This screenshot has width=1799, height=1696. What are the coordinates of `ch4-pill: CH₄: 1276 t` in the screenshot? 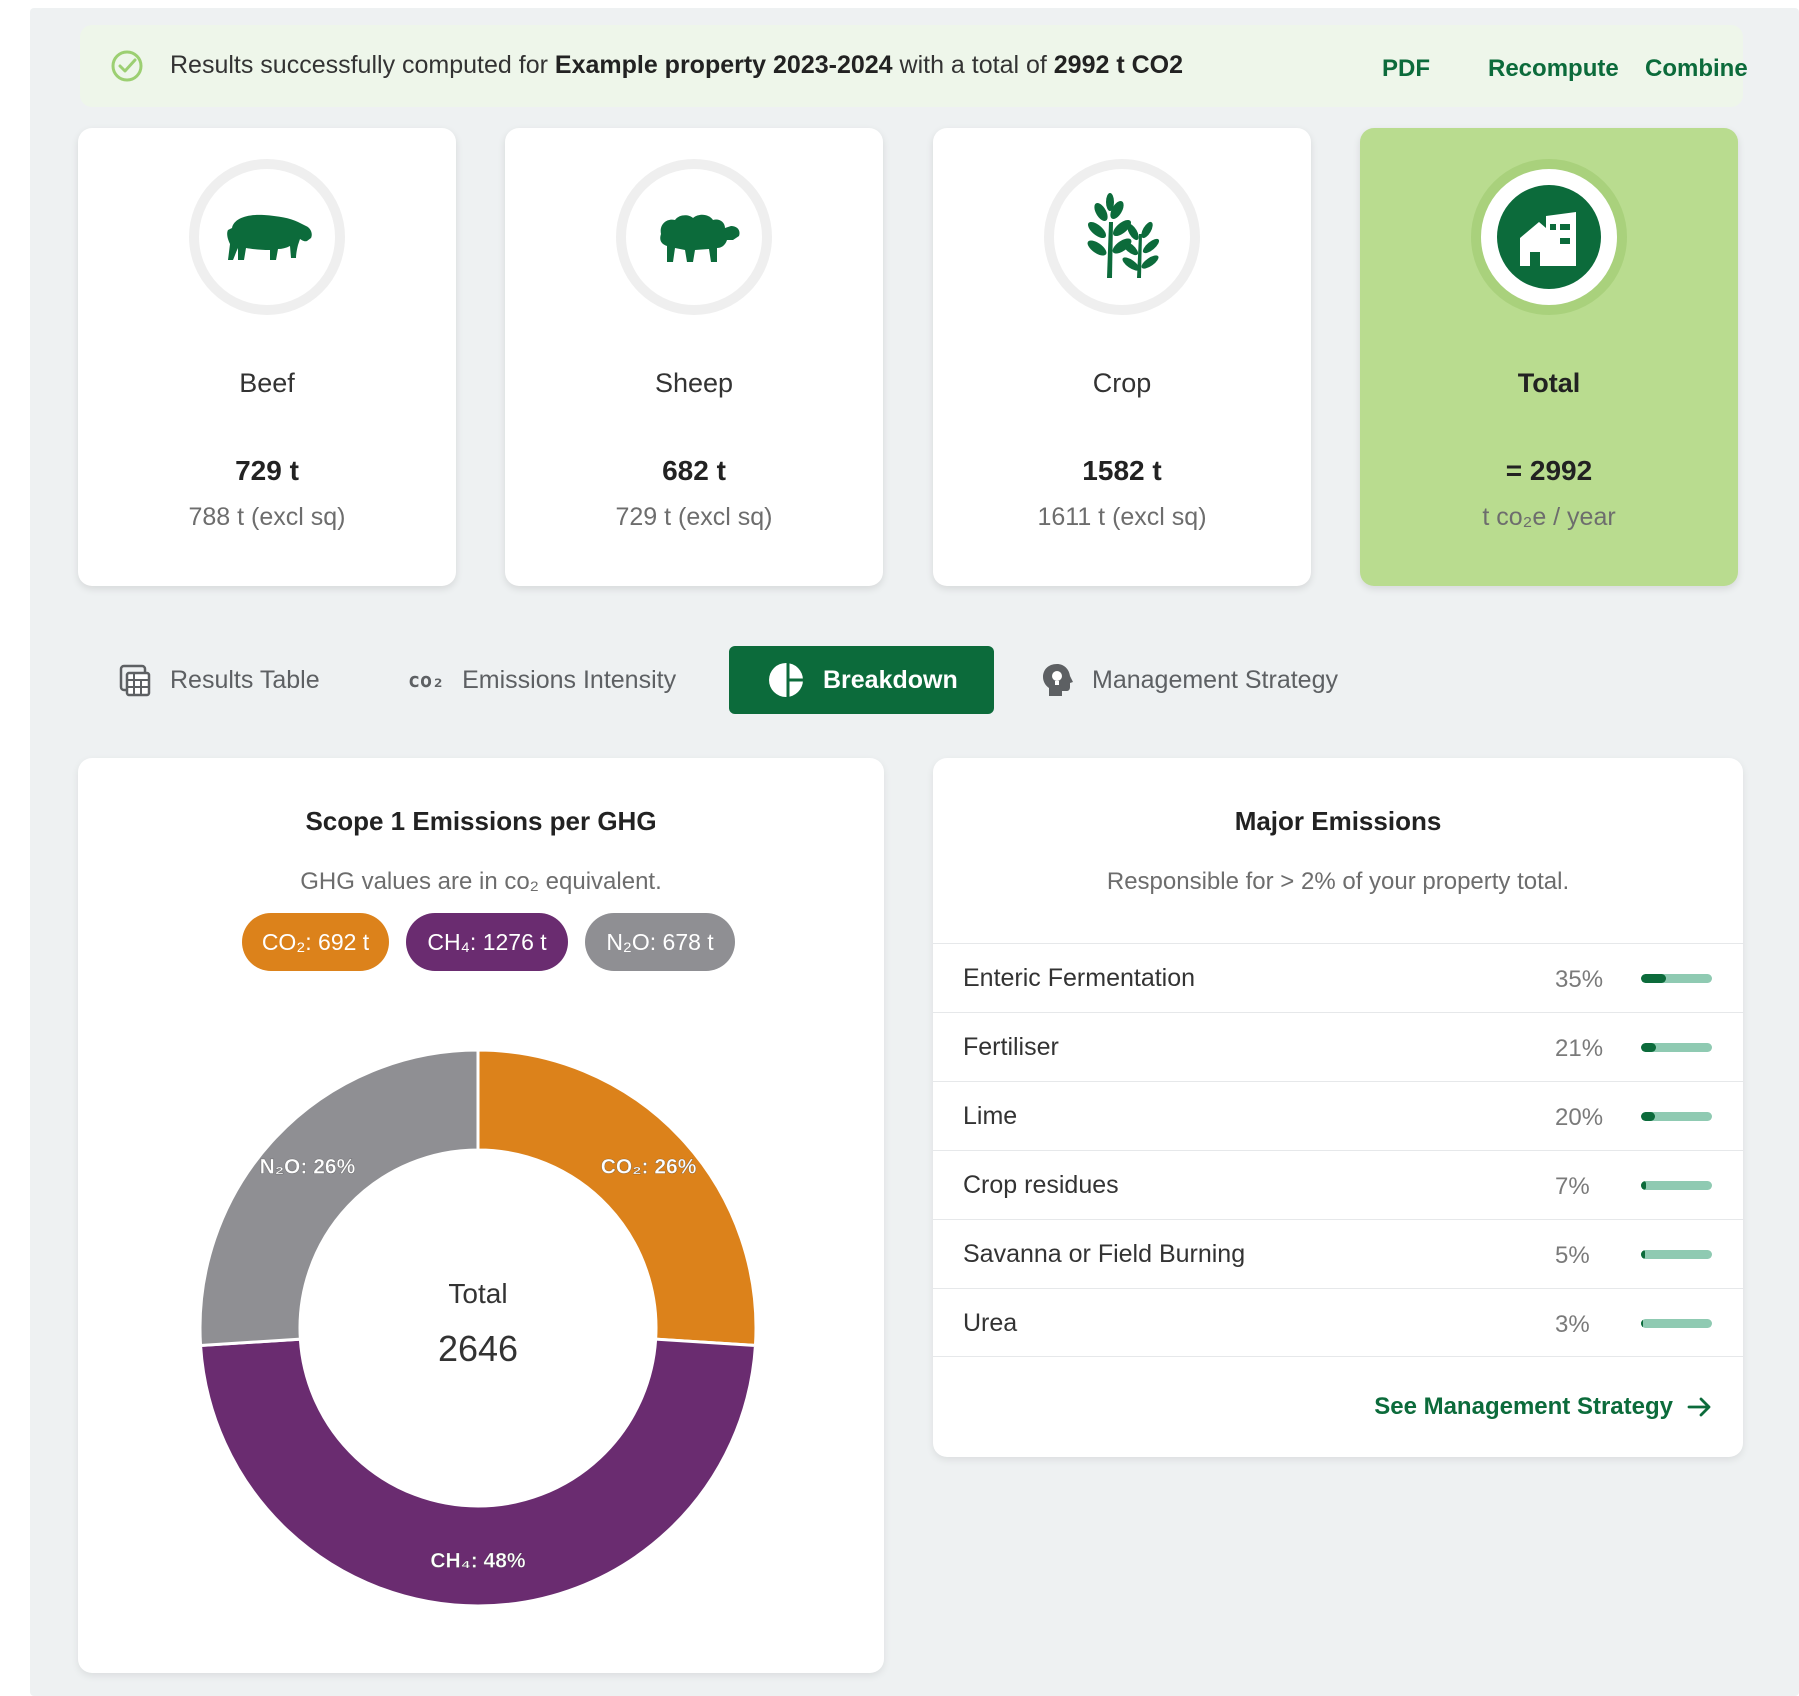 It's located at (487, 942).